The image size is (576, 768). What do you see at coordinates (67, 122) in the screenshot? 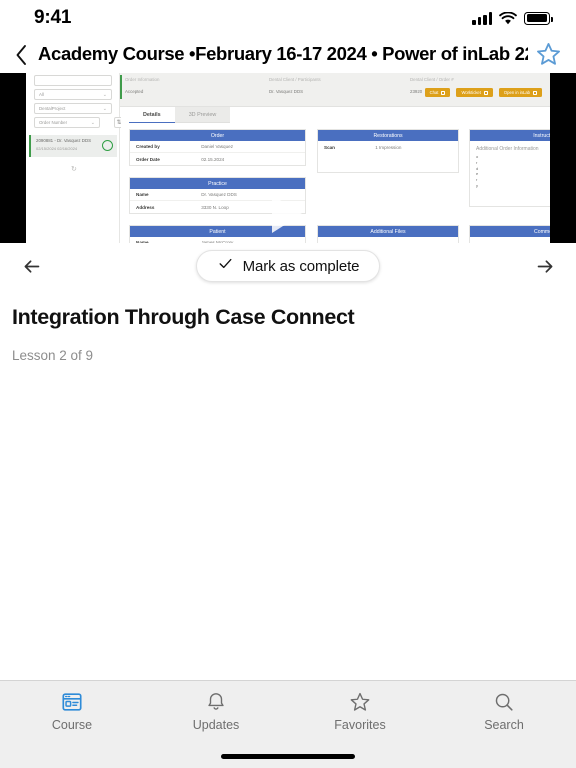
I see `preview-filter-3: Order Number ⌄` at bounding box center [67, 122].